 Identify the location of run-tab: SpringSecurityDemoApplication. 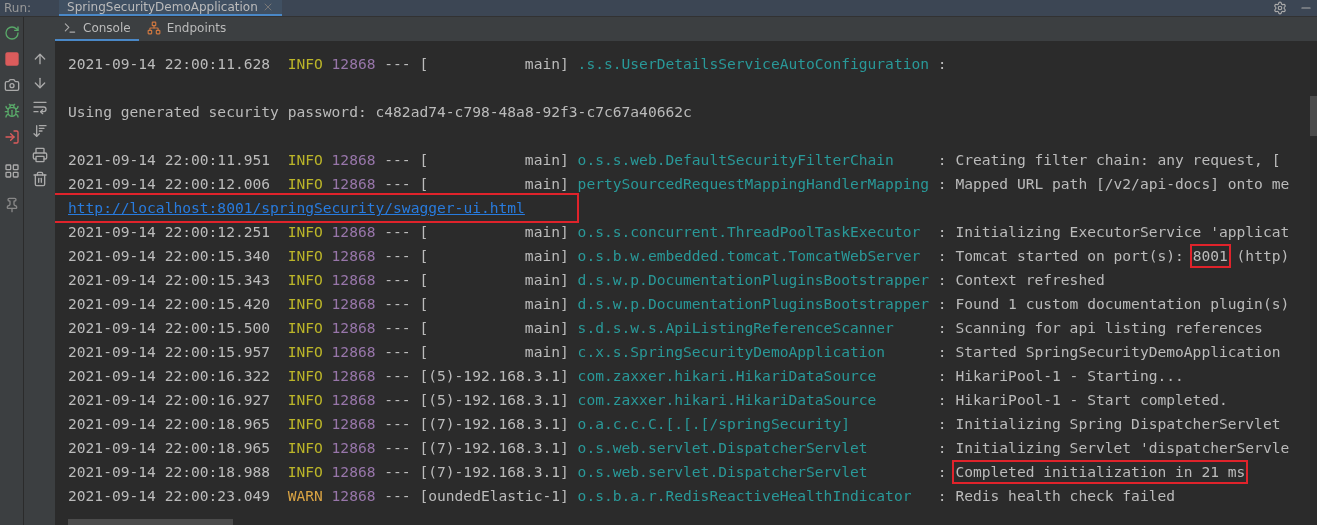
(170, 8).